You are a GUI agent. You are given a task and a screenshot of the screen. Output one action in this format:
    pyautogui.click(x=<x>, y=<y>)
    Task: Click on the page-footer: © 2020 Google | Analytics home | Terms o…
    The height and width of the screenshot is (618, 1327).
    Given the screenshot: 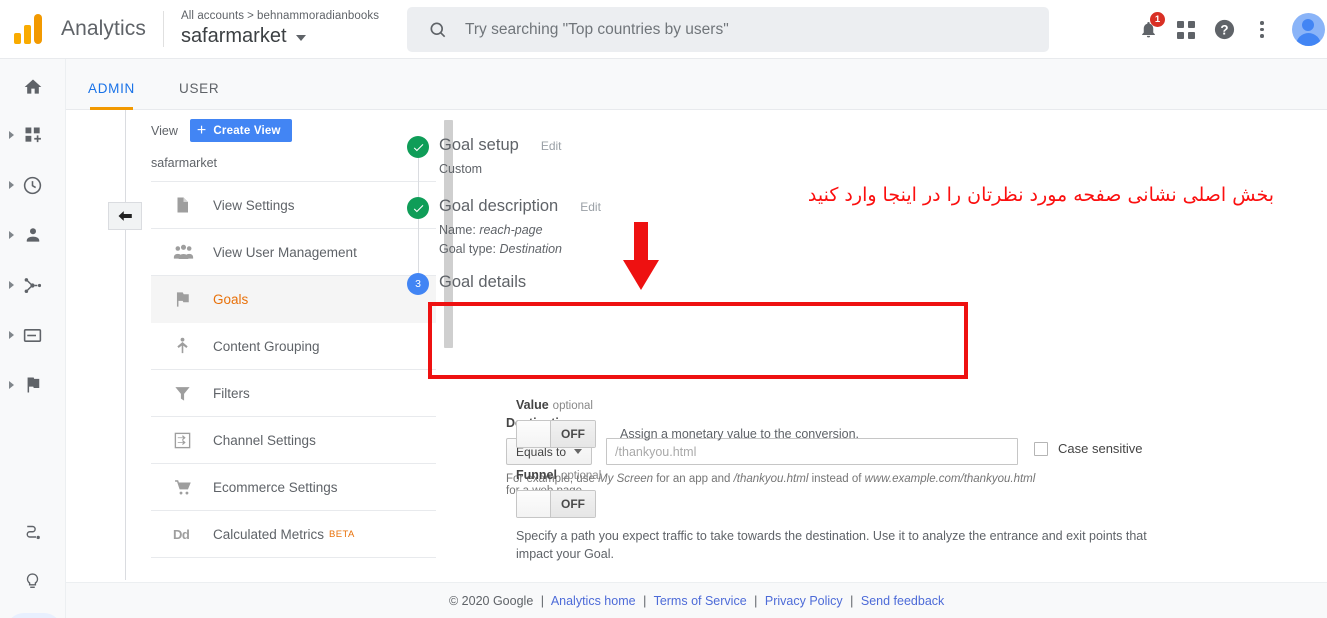 What is the action you would take?
    pyautogui.click(x=696, y=600)
    